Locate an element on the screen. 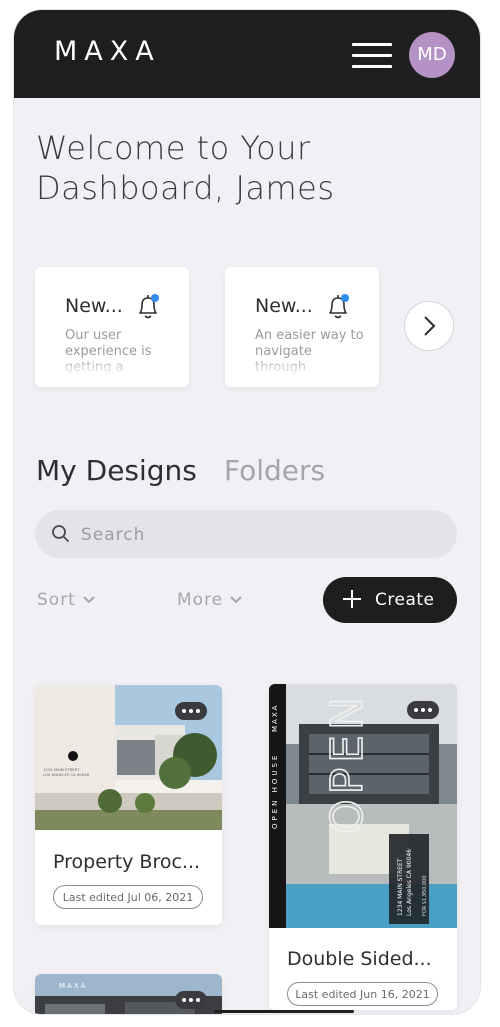  last-edited-badge: Last edited Jul 06, 2021 is located at coordinates (128, 897).